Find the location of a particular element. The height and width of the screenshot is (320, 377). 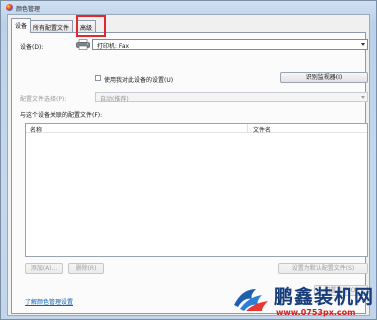

device-dropdown: 打印机: Fax is located at coordinates (230, 44).